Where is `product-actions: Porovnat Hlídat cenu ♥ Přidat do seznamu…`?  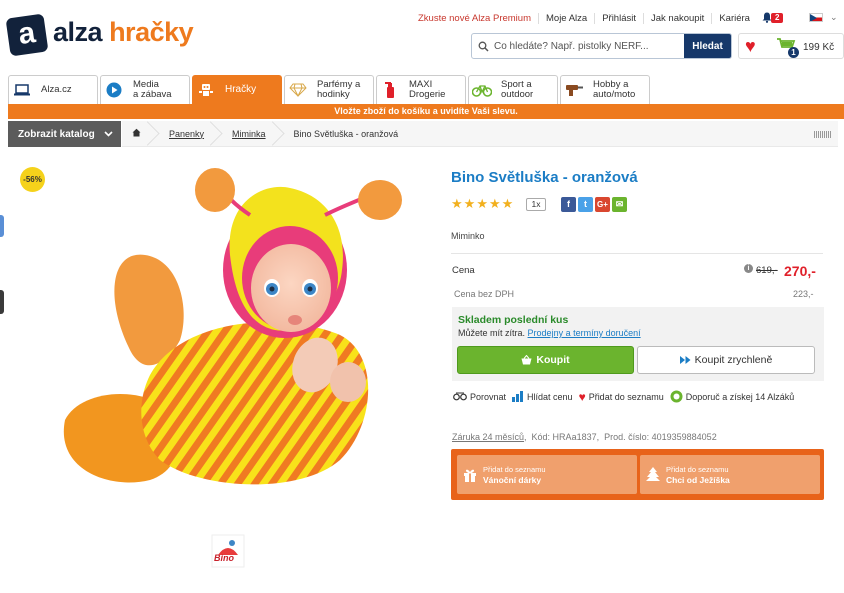 product-actions: Porovnat Hlídat cenu ♥ Přidat do seznamu… is located at coordinates (626, 396).